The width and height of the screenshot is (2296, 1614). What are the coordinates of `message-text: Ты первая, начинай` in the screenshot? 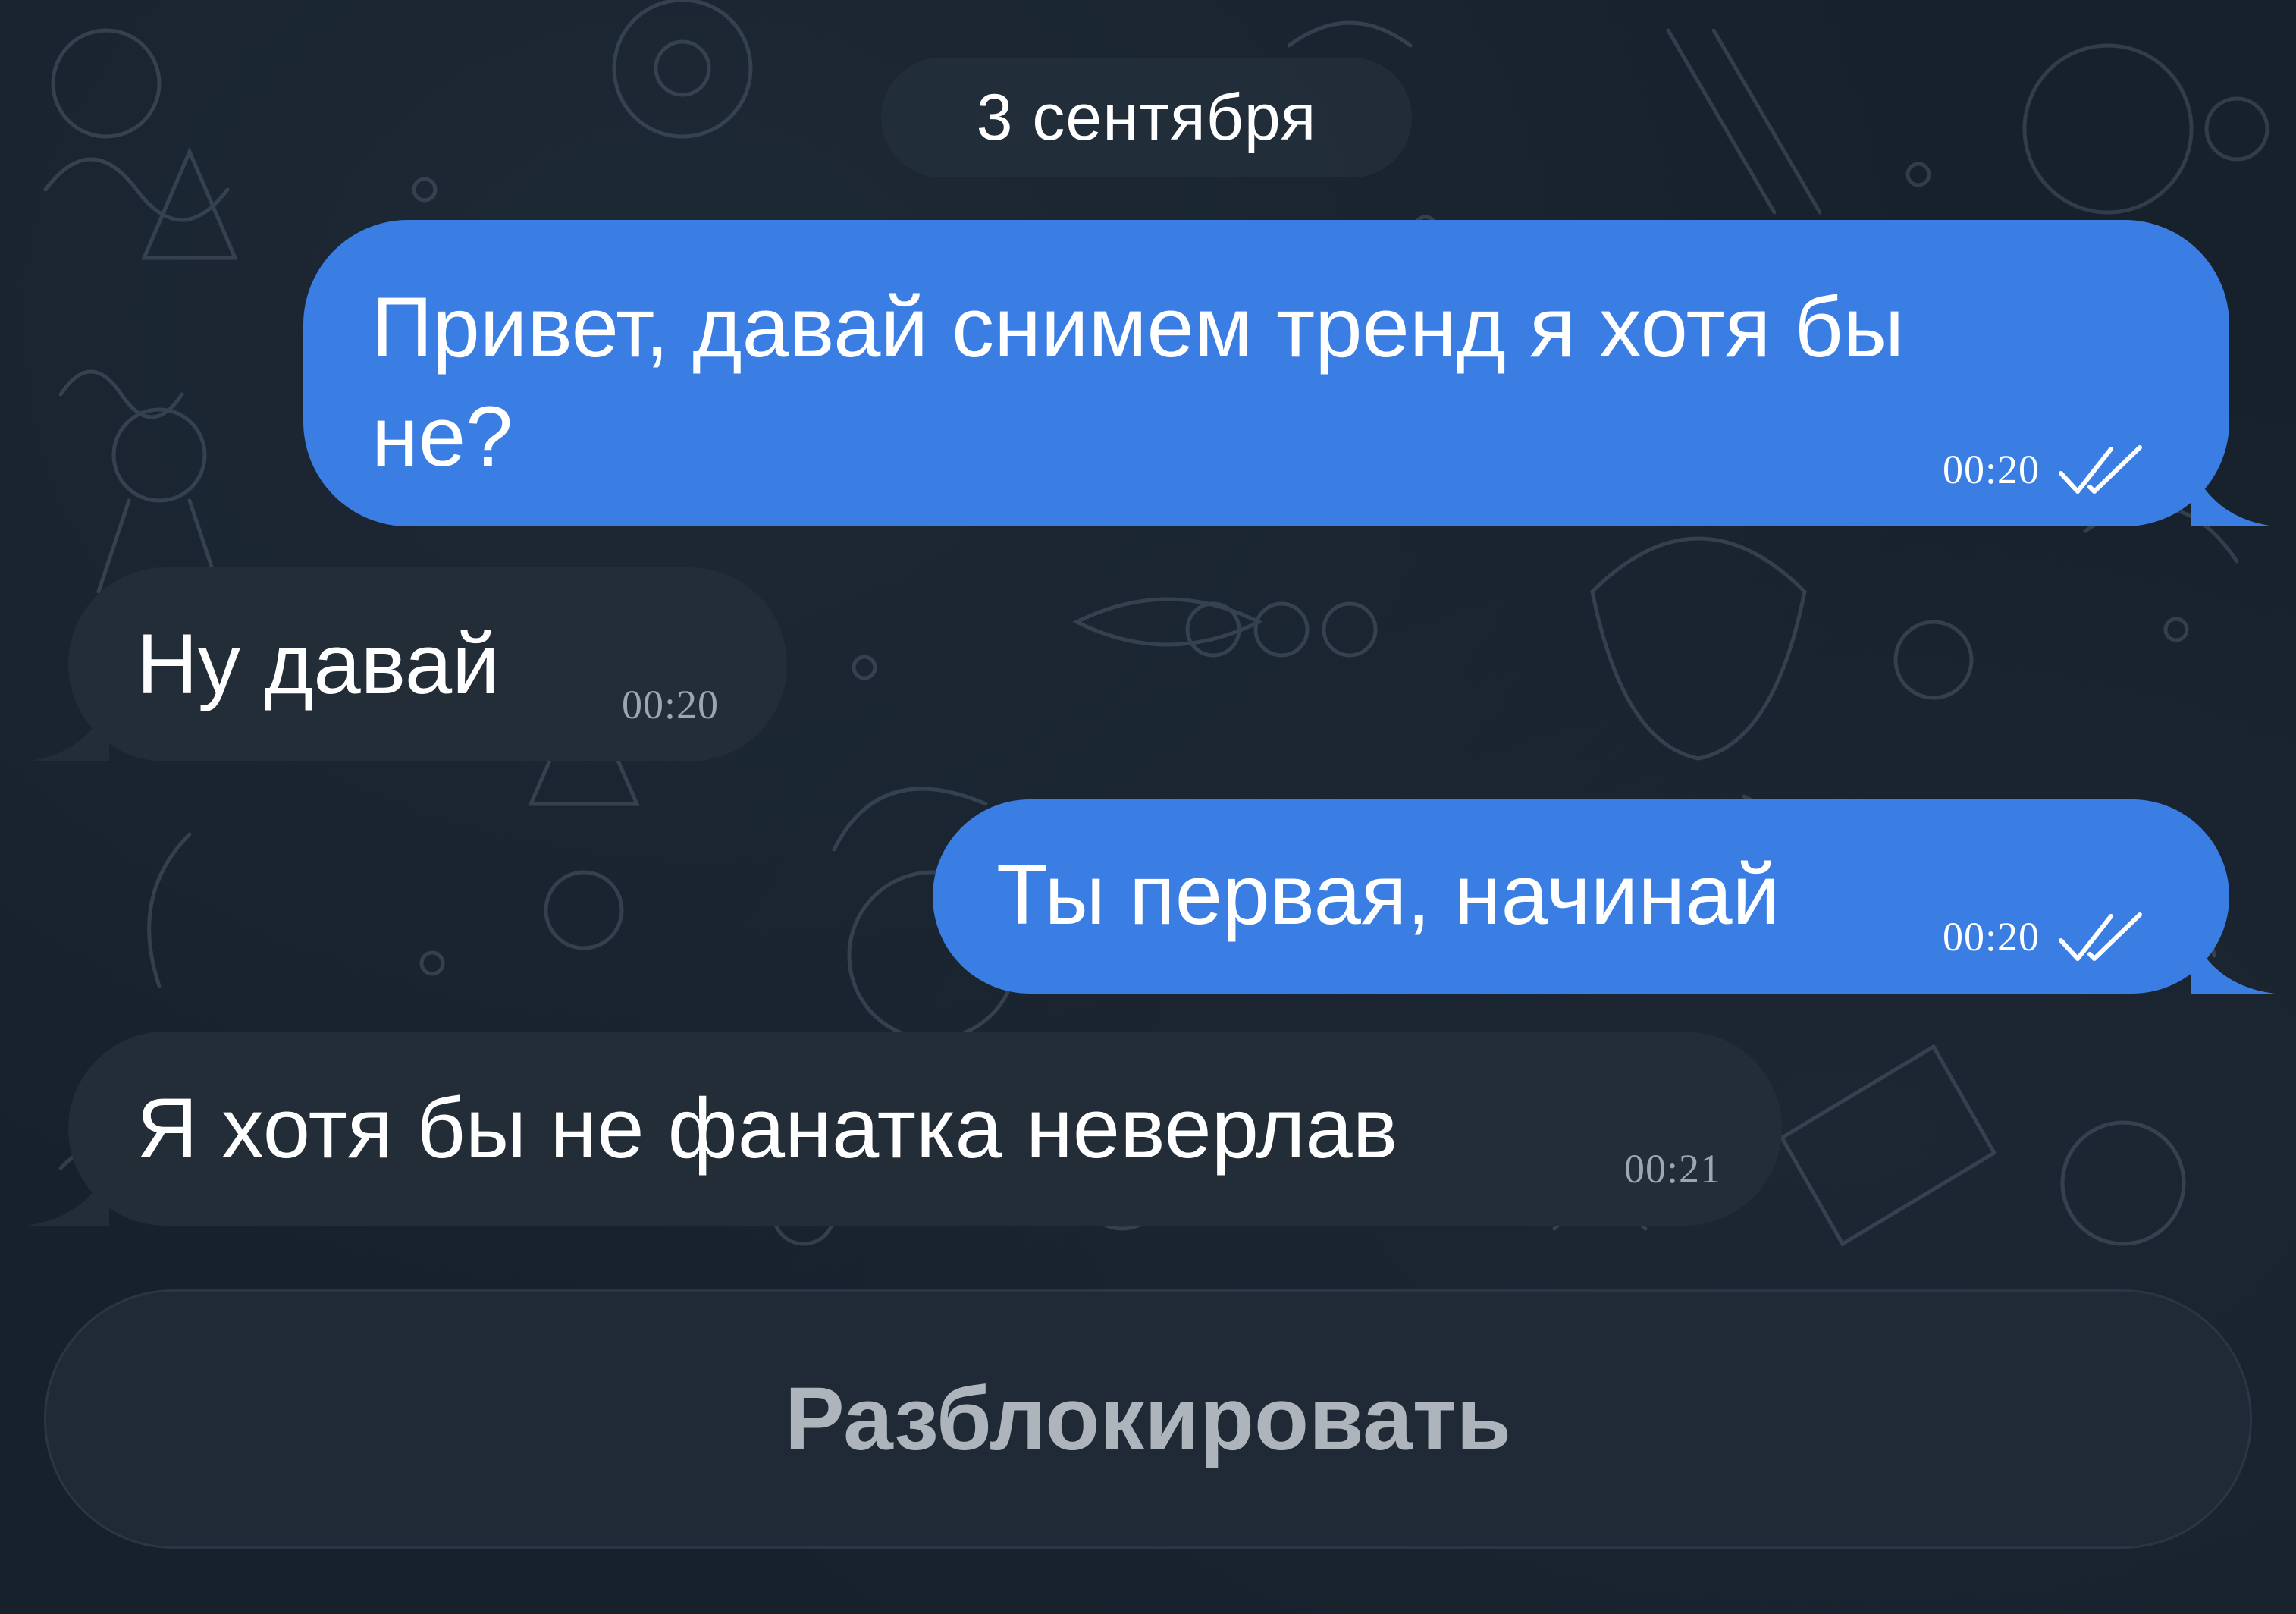 It's located at (1388, 895).